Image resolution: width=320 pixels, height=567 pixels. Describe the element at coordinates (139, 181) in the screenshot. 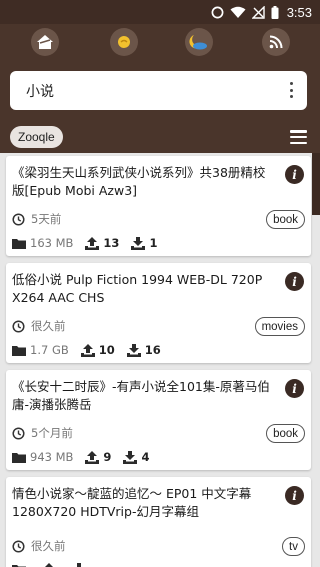

I see `result-title: 《梁羽生天山系列武侠小说系列》共38册精校版[Epub Mobi Azw3]` at that location.